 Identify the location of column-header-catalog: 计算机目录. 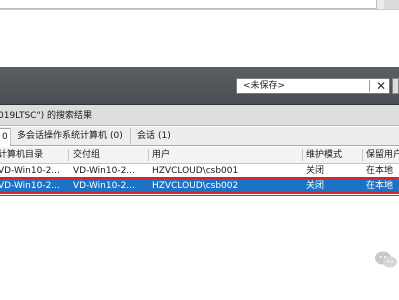
(33, 155).